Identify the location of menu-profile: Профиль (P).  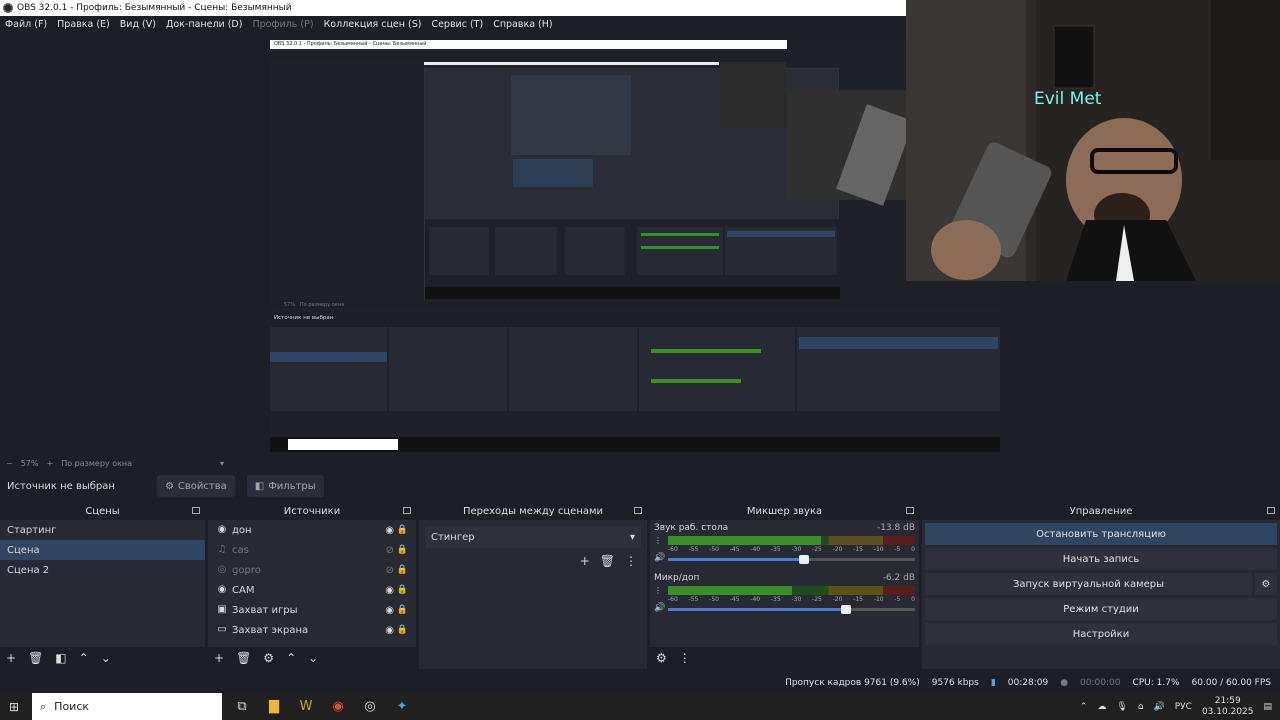
(282, 24).